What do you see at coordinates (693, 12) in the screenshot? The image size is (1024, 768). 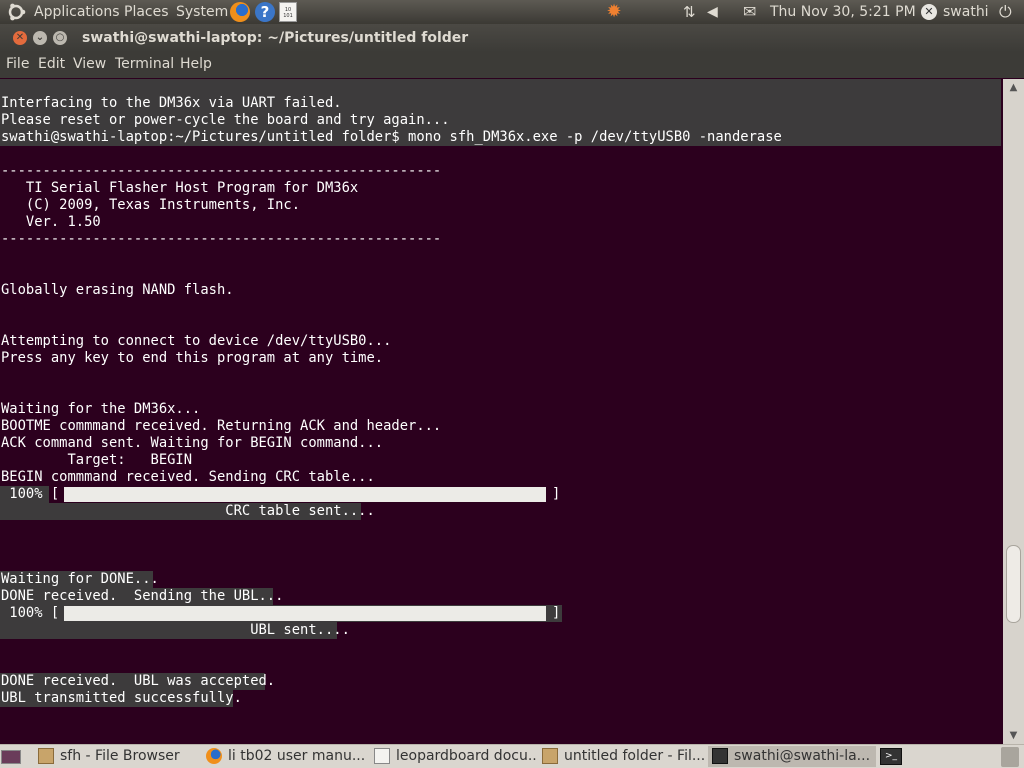 I see `network-icon: ⇅` at bounding box center [693, 12].